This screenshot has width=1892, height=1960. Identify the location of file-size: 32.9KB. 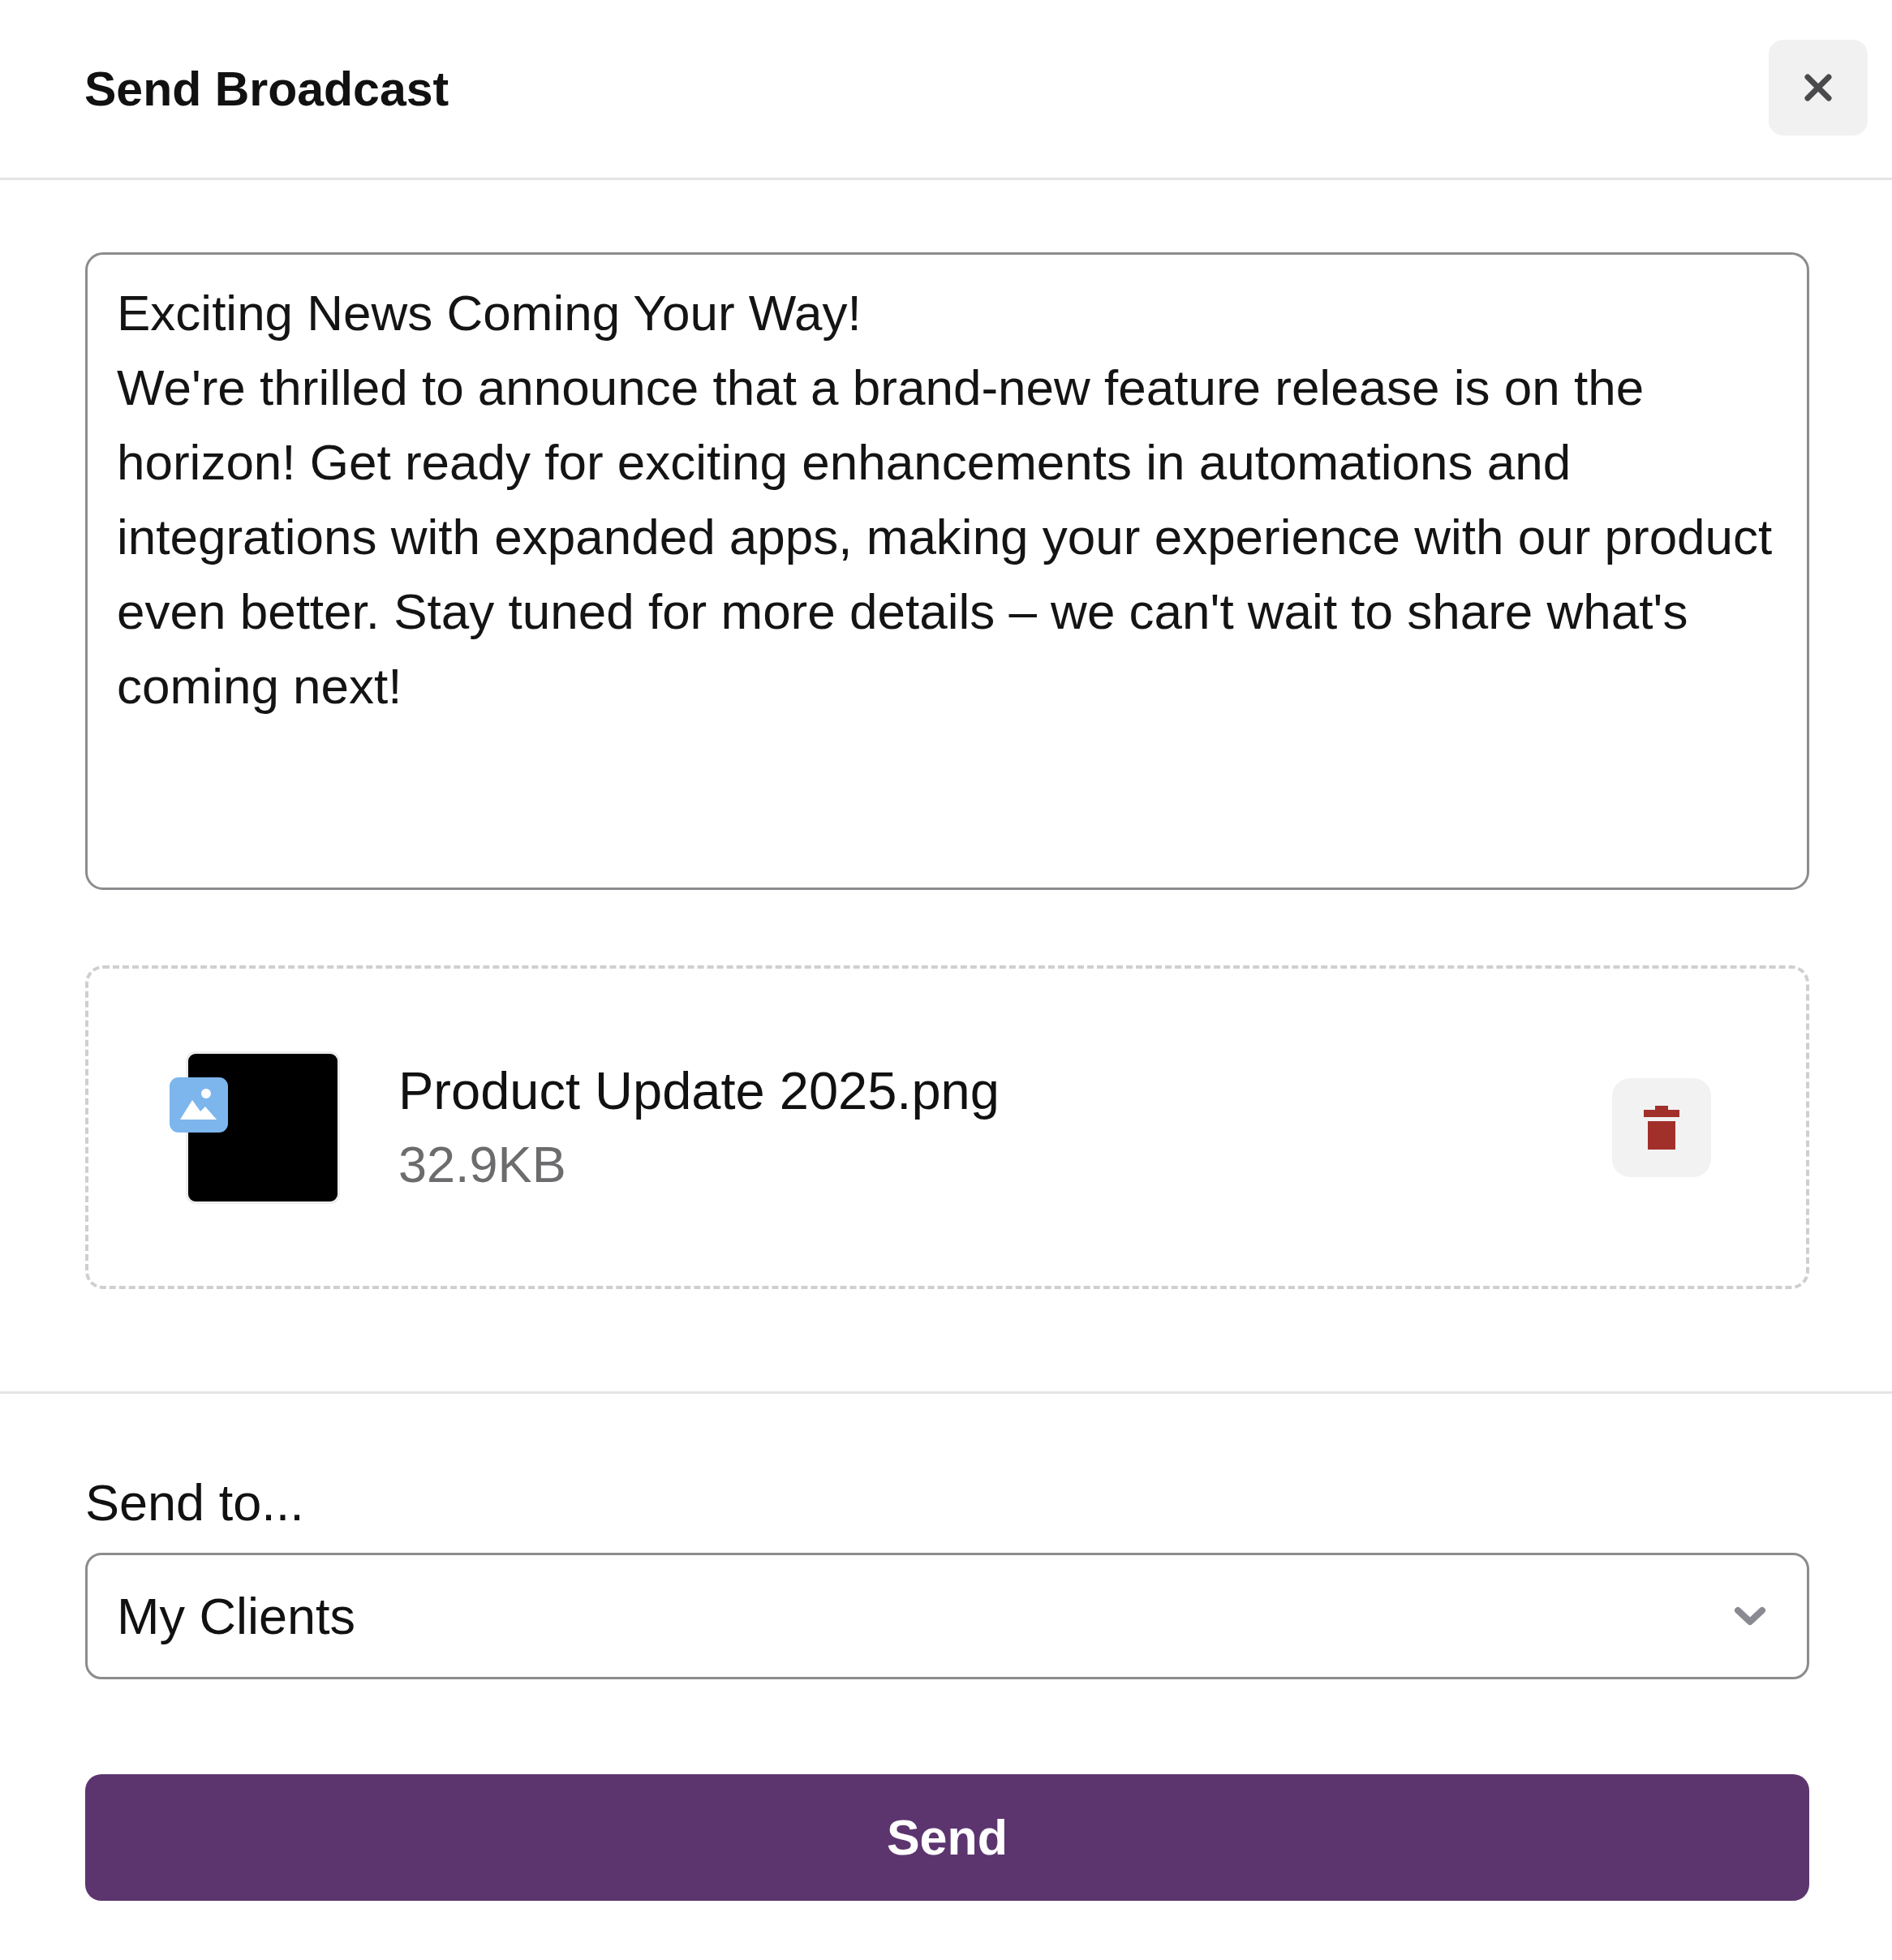
(482, 1164).